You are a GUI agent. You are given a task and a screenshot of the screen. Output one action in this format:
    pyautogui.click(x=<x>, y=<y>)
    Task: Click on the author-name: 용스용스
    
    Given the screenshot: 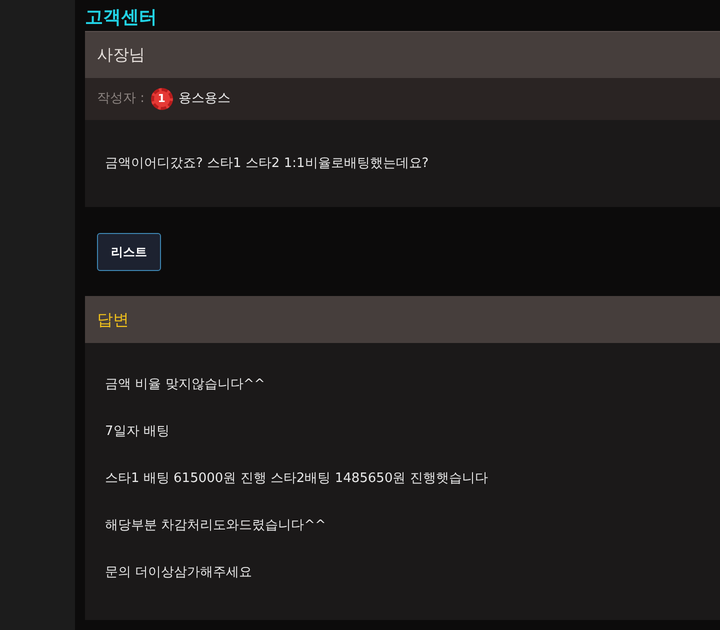 What is the action you would take?
    pyautogui.click(x=204, y=99)
    